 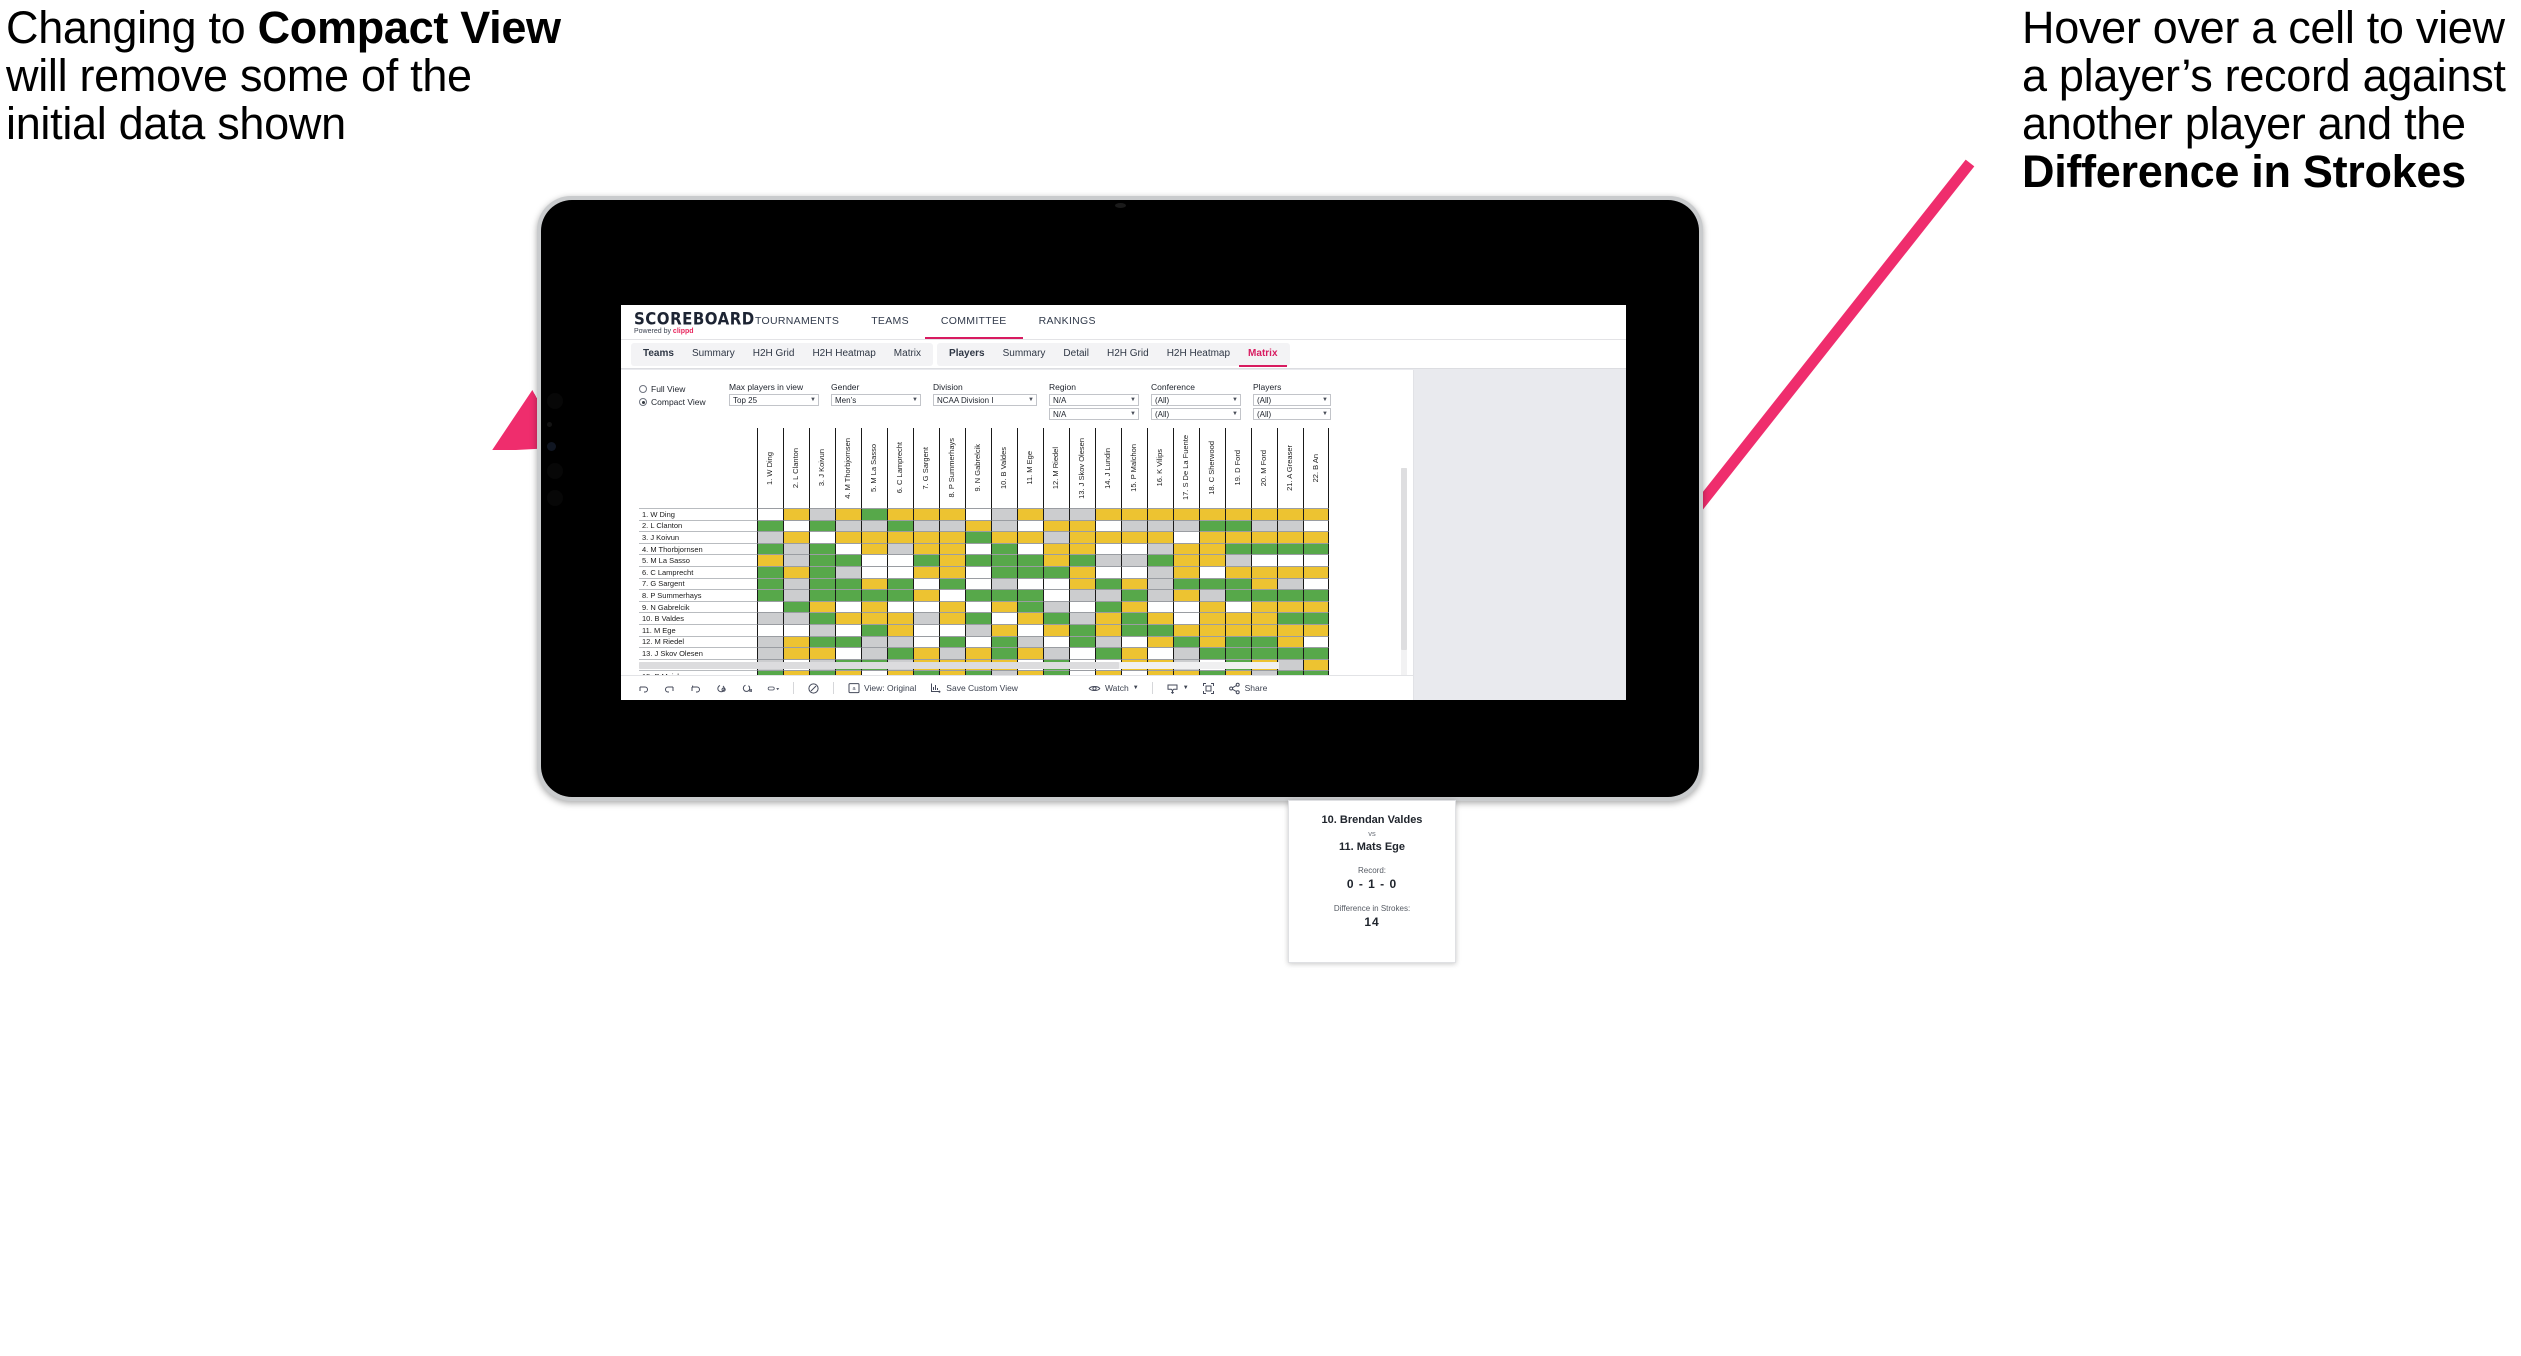 What do you see at coordinates (773, 688) in the screenshot?
I see `pan-icon` at bounding box center [773, 688].